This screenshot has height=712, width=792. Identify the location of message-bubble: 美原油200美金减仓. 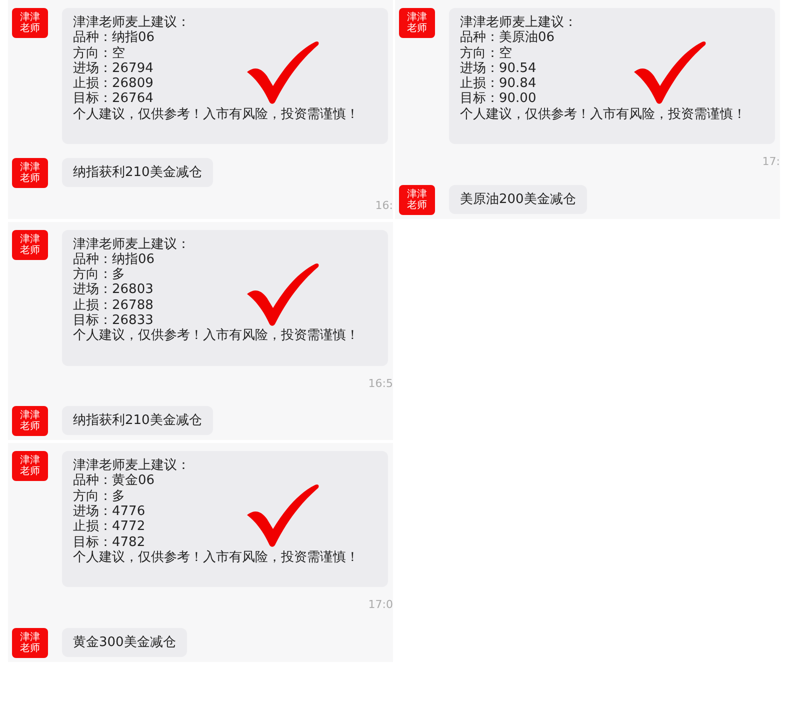
(518, 199).